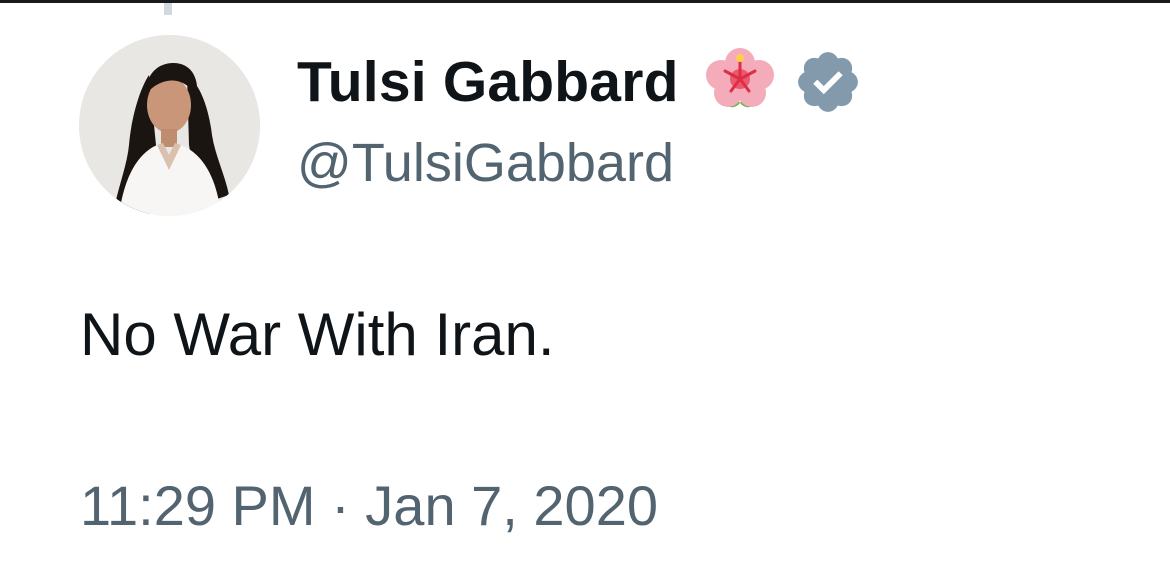 The height and width of the screenshot is (577, 1170). Describe the element at coordinates (168, 9) in the screenshot. I see `thread-connector-line` at that location.